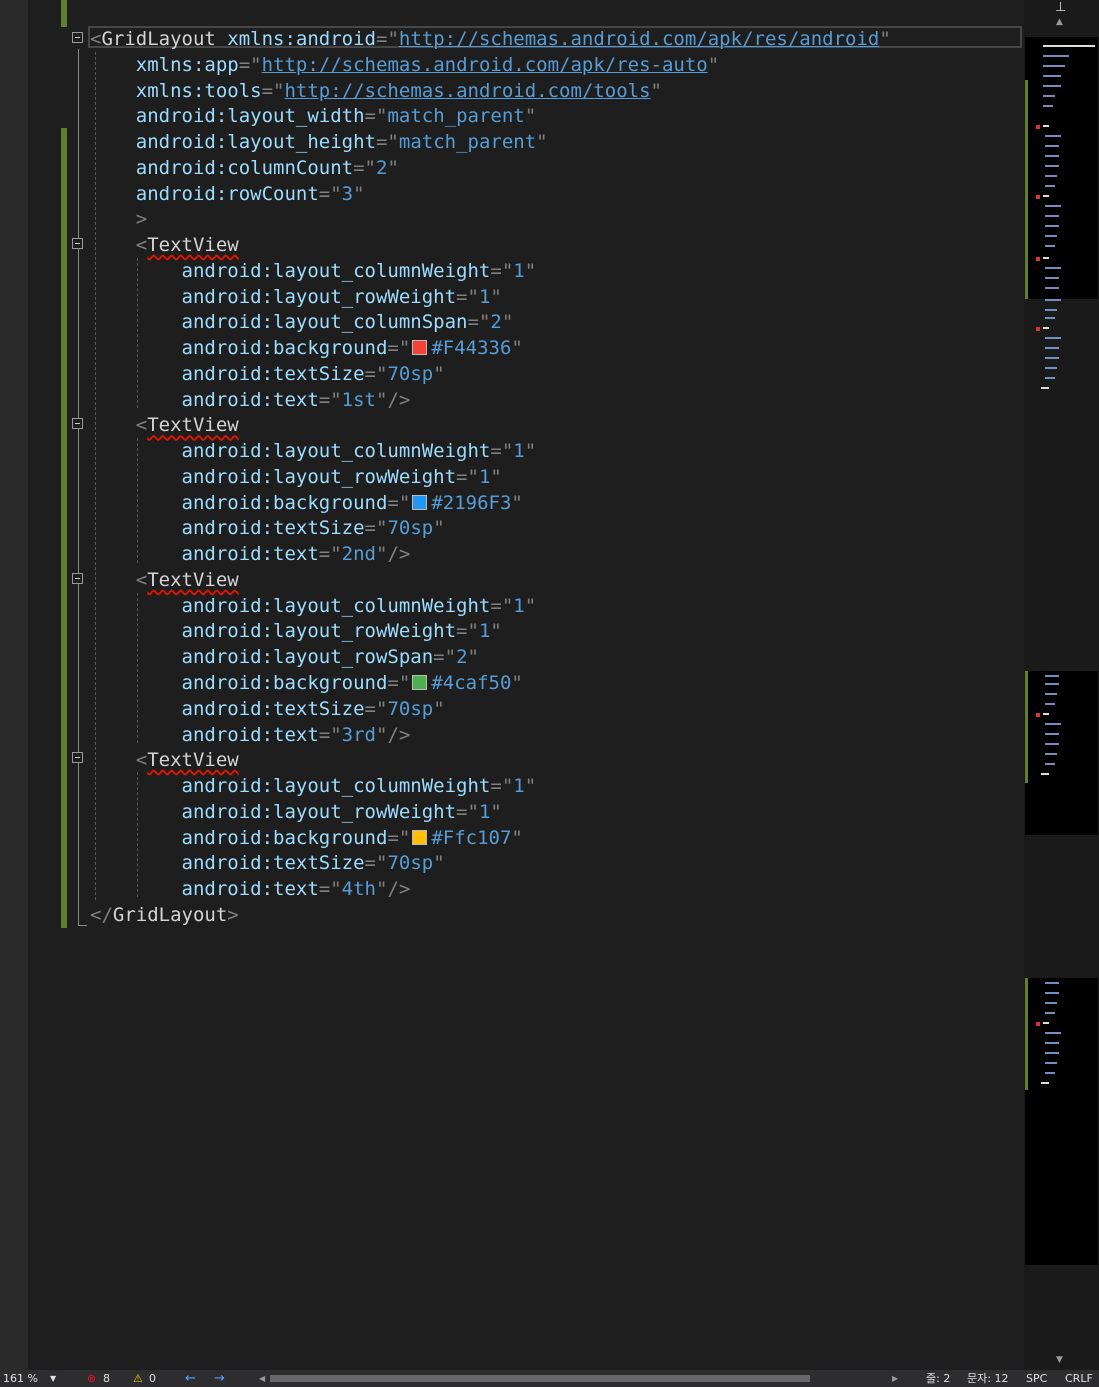  I want to click on code-line: android:rowCount="3", so click(227, 194).